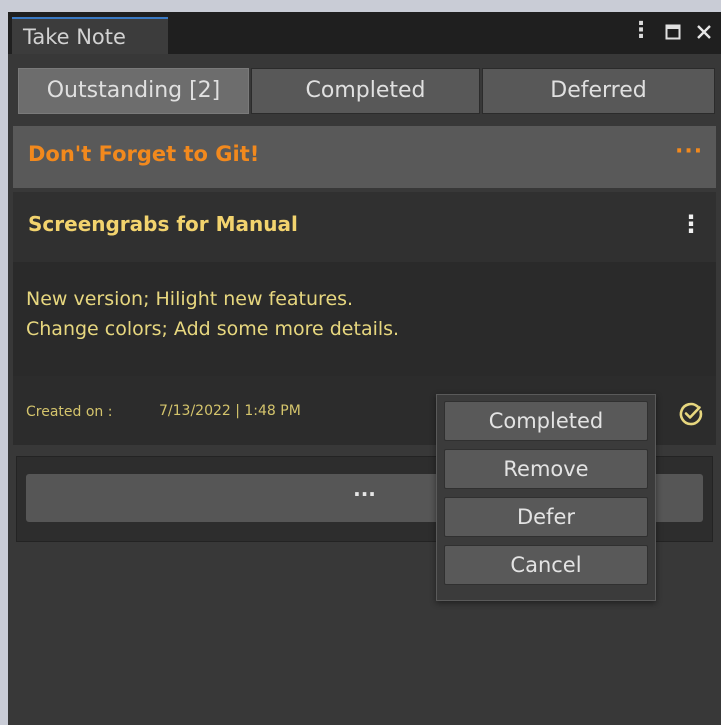  I want to click on note-body-line: New version; Hilight new features., so click(190, 299).